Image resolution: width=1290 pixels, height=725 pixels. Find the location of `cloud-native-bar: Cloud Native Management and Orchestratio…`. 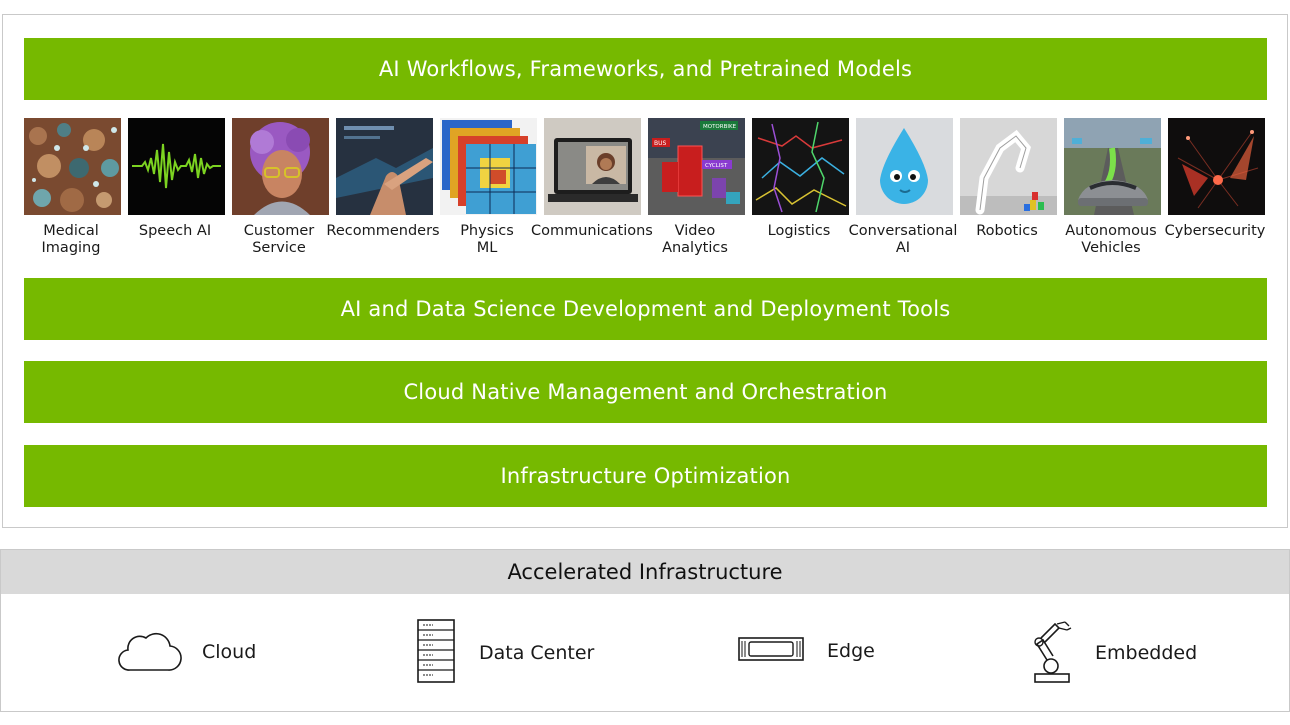

cloud-native-bar: Cloud Native Management and Orchestratio… is located at coordinates (645, 392).